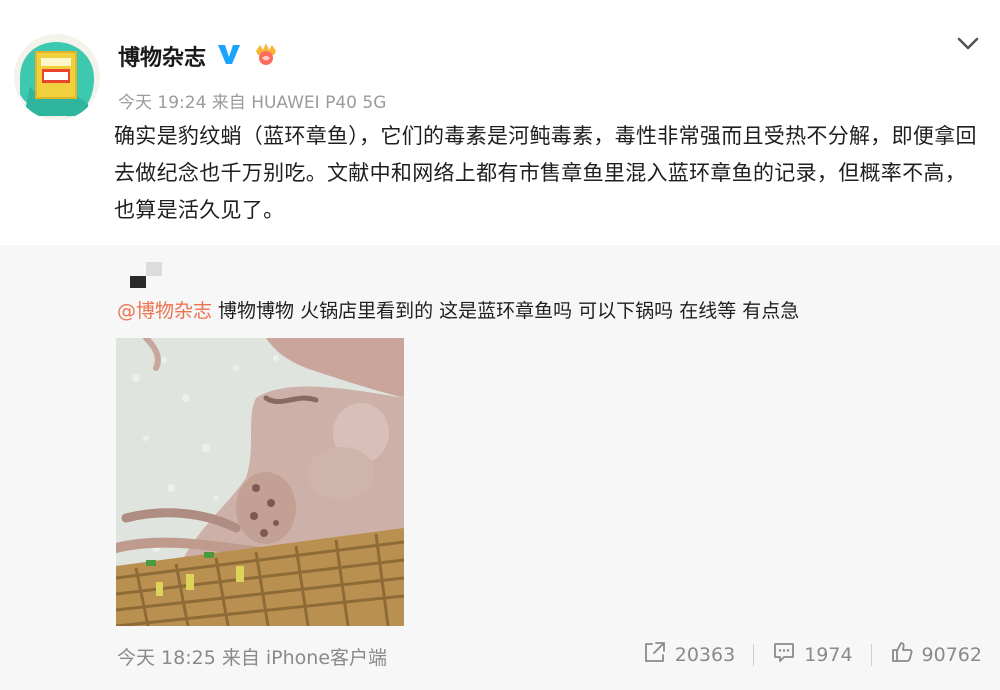 This screenshot has height=690, width=1000. What do you see at coordinates (828, 654) in the screenshot?
I see `comment-count: 1974` at bounding box center [828, 654].